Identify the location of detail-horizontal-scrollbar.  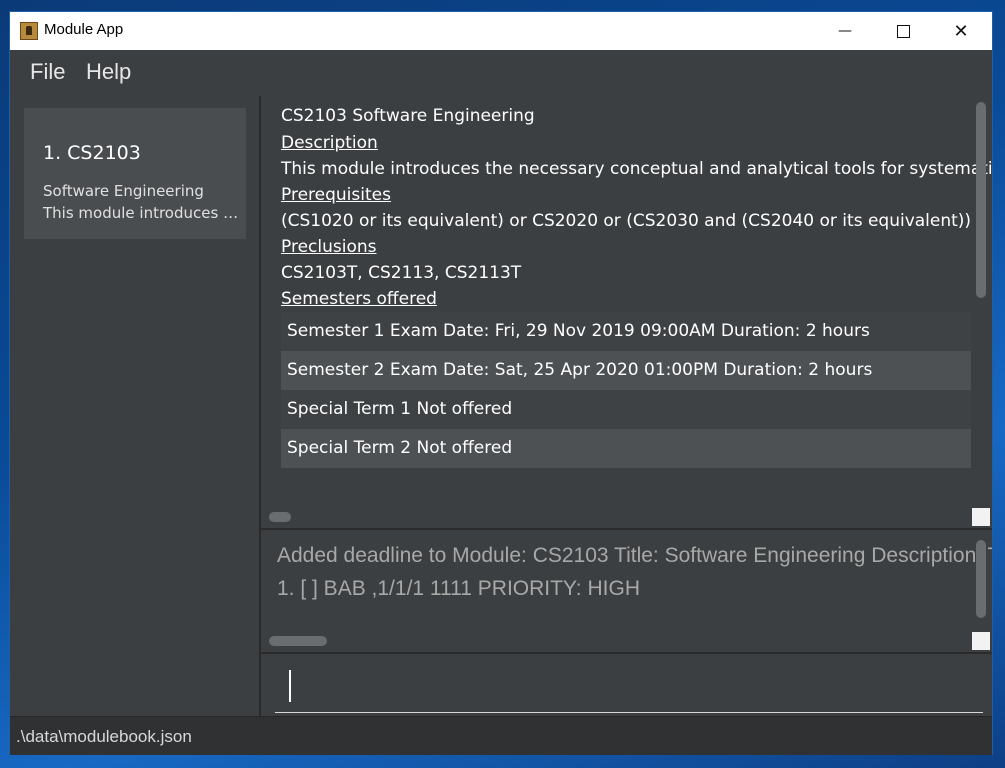
(280, 517).